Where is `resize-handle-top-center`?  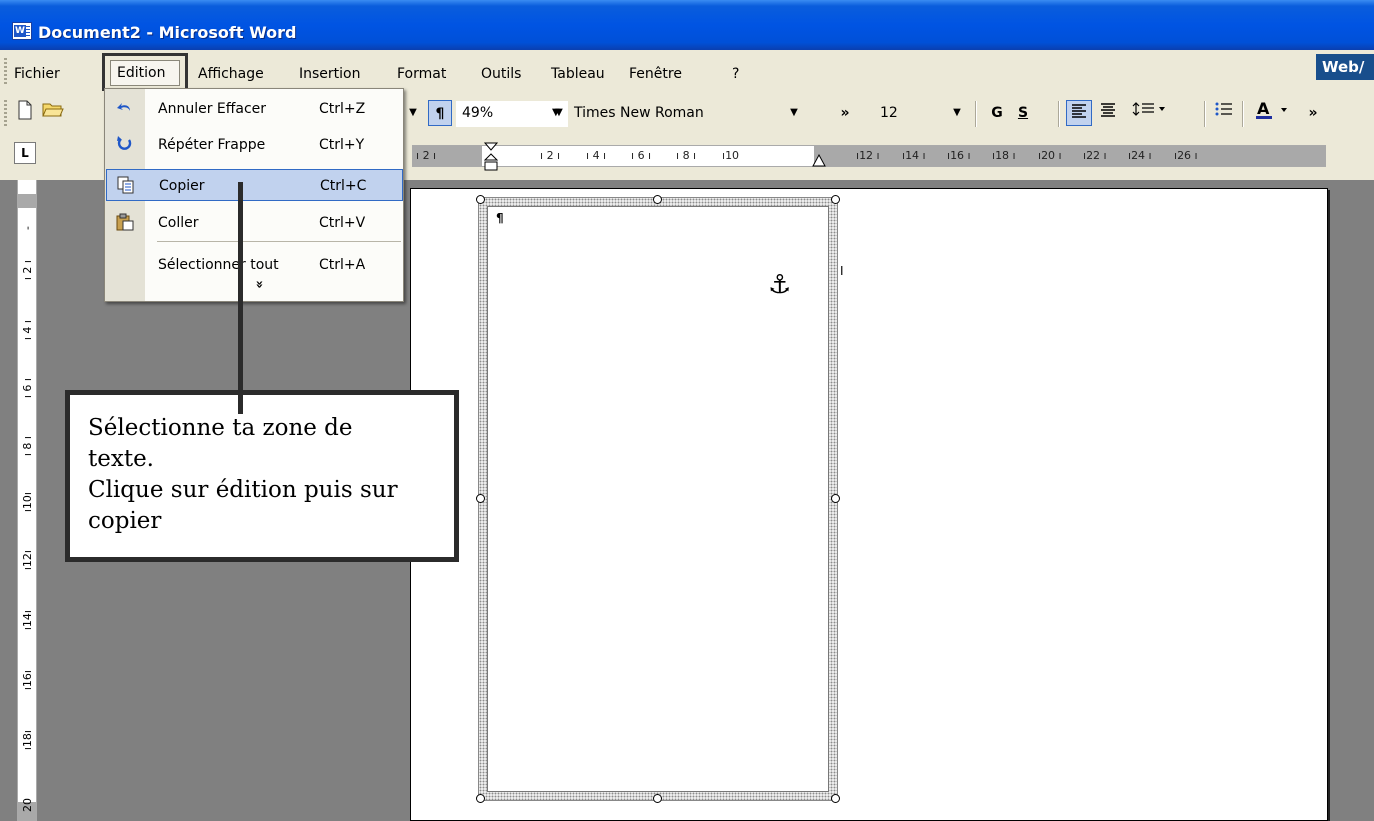 resize-handle-top-center is located at coordinates (657, 199).